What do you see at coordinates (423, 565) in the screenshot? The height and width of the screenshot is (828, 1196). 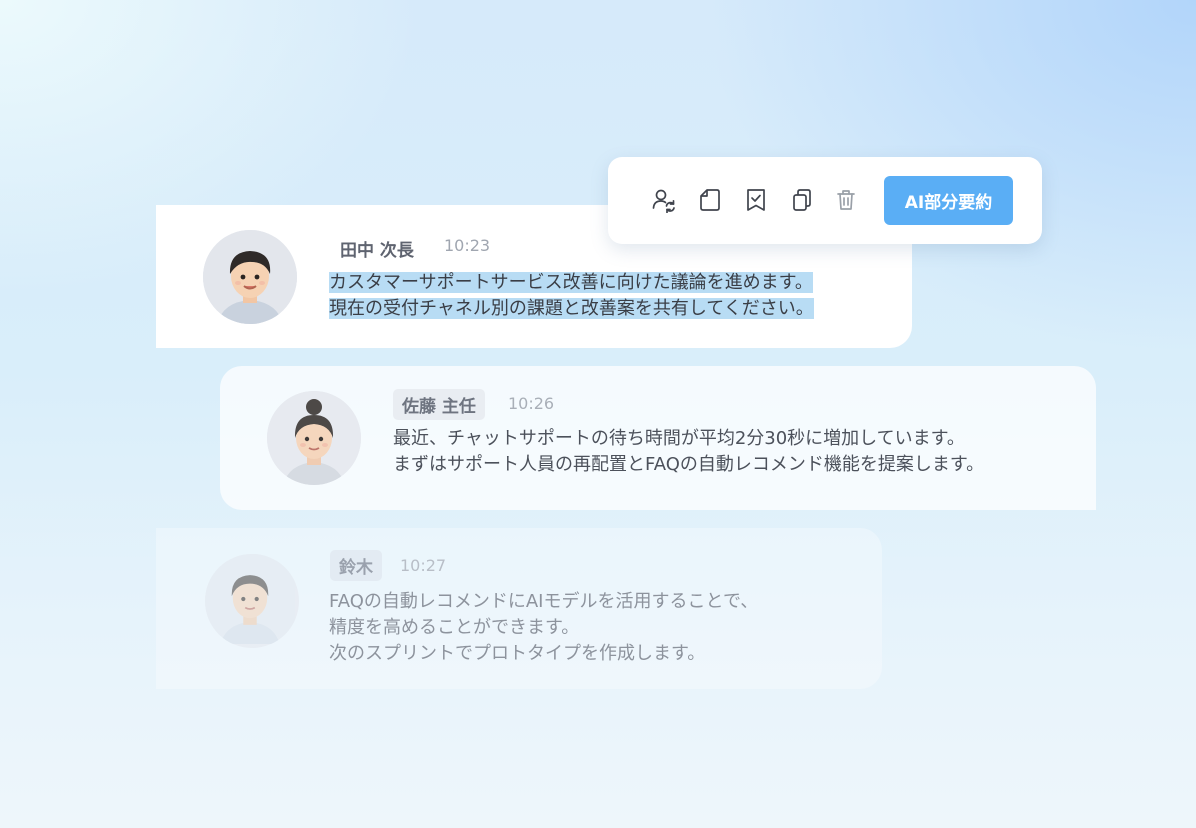 I see `message-timestamp: 10:27` at bounding box center [423, 565].